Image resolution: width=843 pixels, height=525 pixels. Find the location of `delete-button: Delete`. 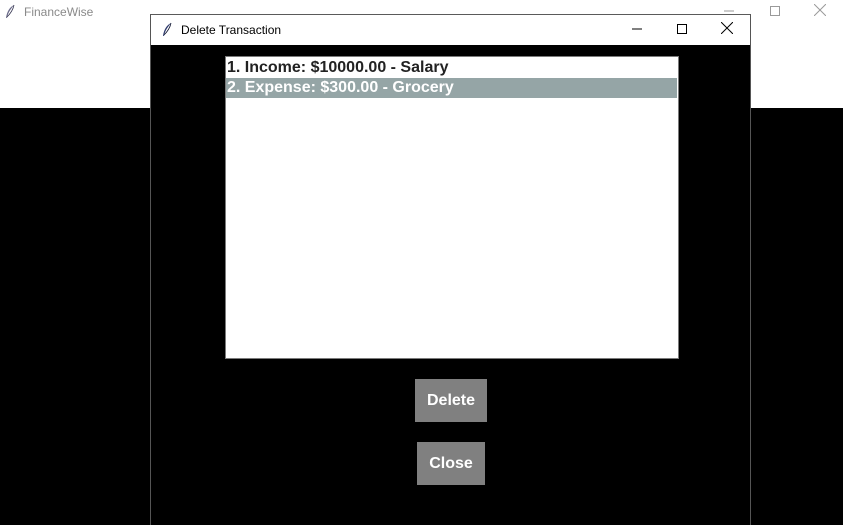

delete-button: Delete is located at coordinates (451, 400).